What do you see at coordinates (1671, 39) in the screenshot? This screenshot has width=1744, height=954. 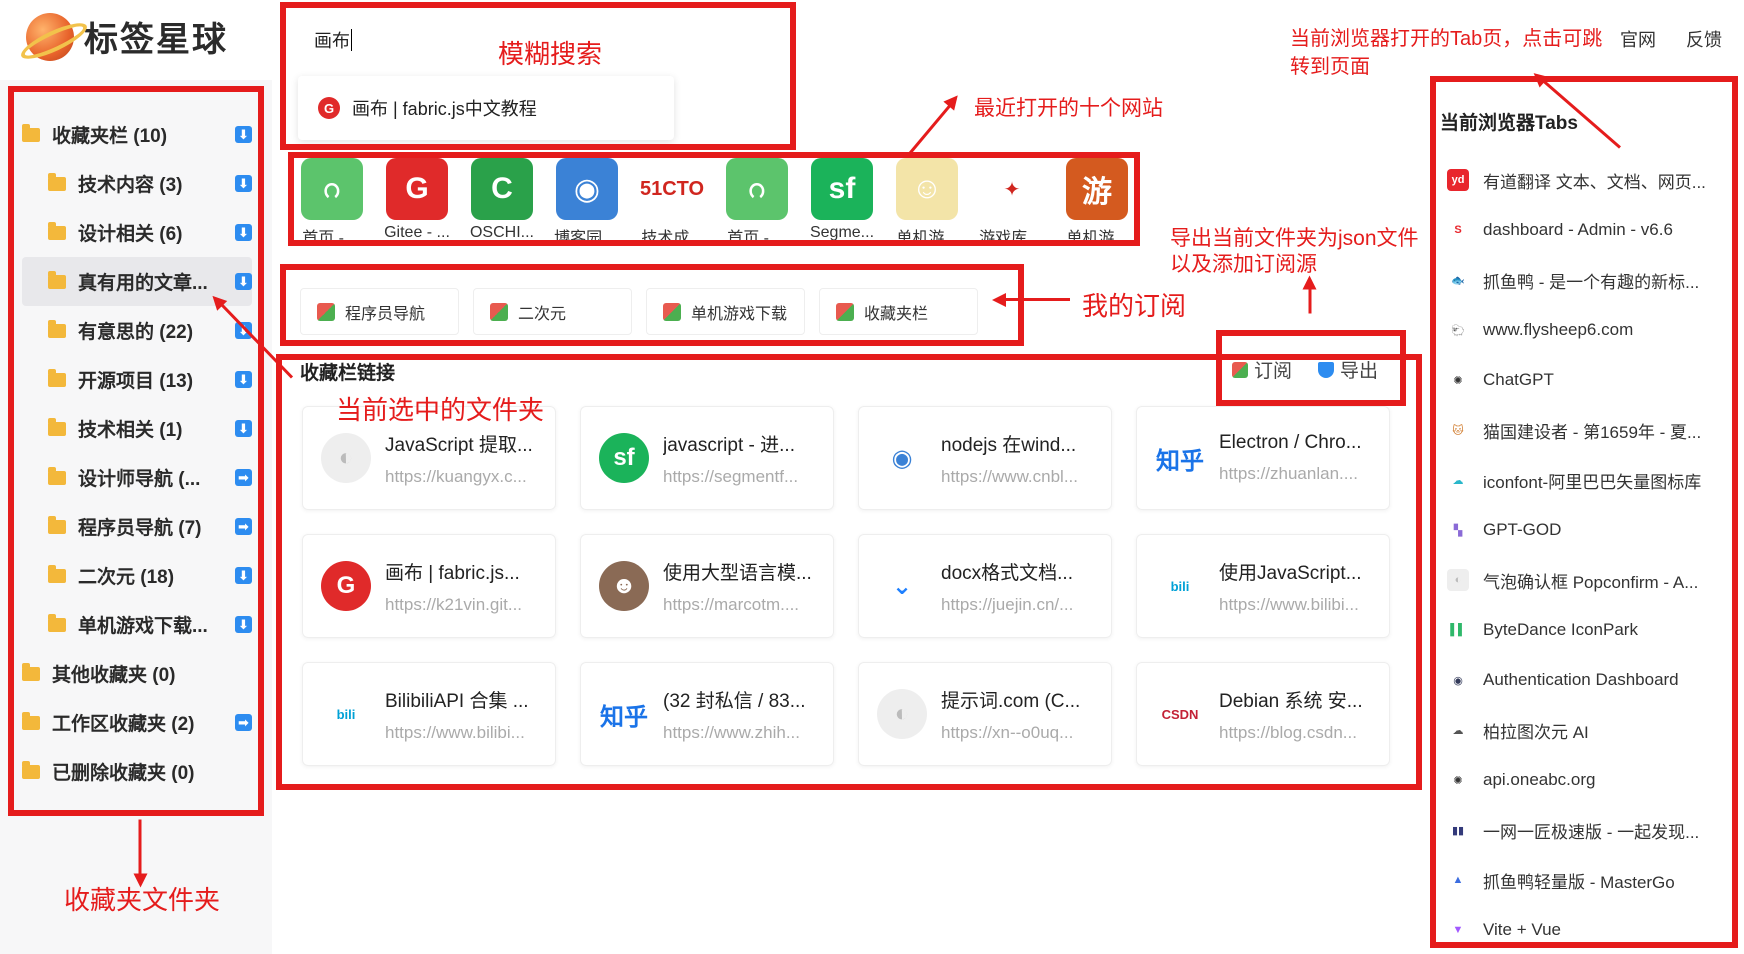 I see `top-links: 官网 反馈` at bounding box center [1671, 39].